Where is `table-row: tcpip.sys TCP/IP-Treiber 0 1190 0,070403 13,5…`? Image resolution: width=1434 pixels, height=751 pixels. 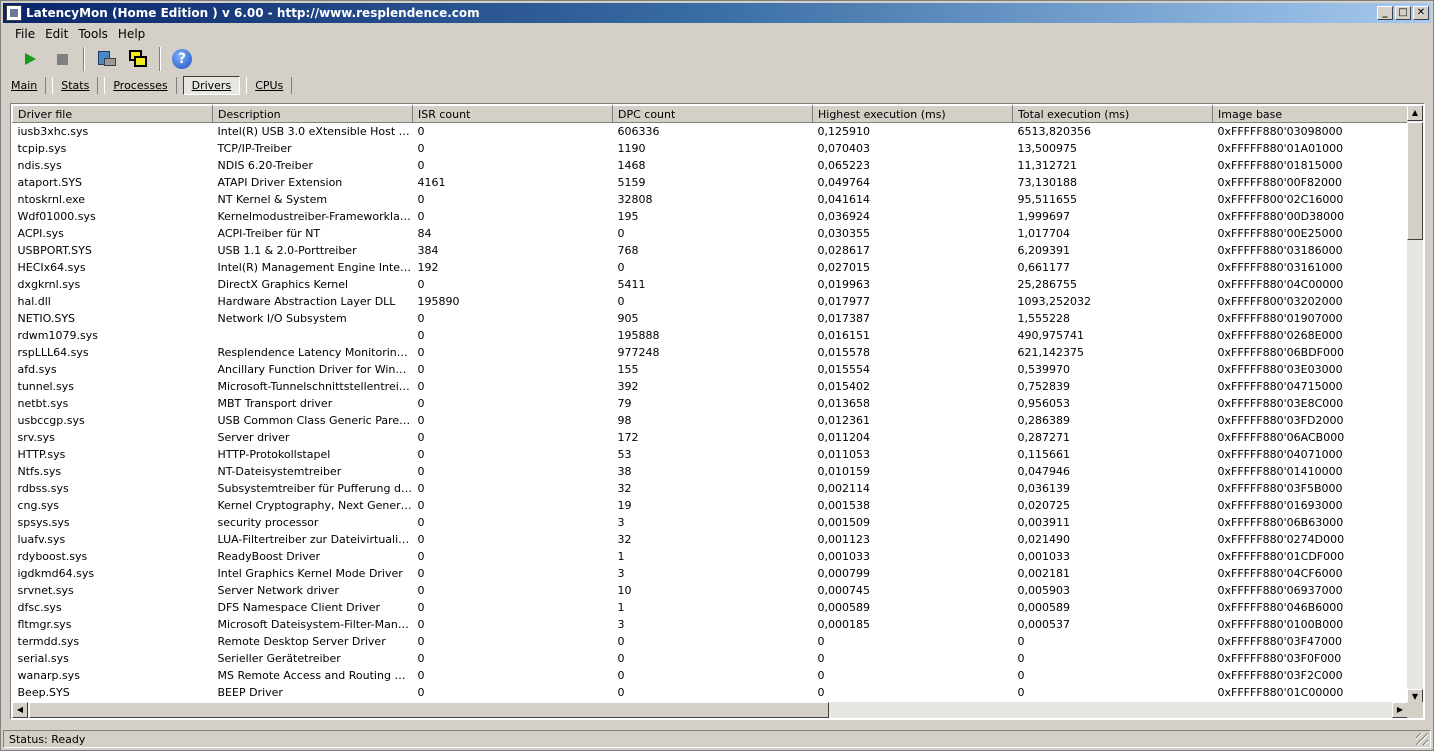 table-row: tcpip.sys TCP/IP-Treiber 0 1190 0,070403 13,5… is located at coordinates (711, 148).